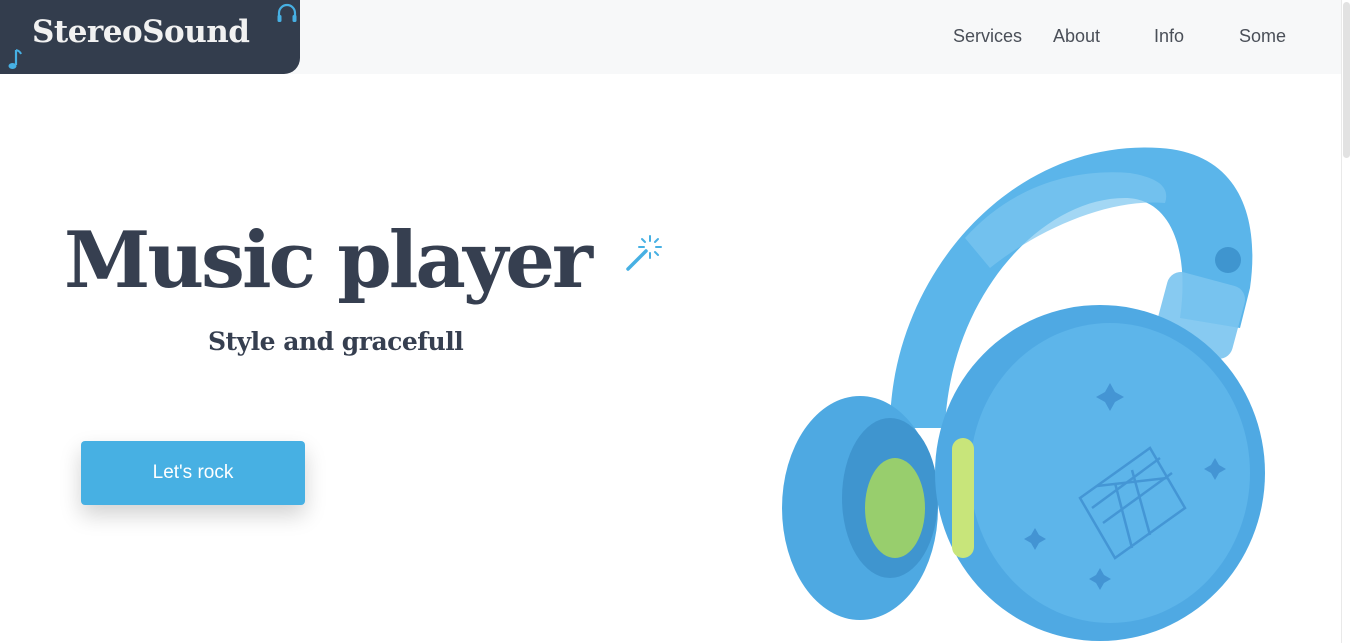 This screenshot has width=1352, height=643. I want to click on nav-item-services: Services, so click(987, 36).